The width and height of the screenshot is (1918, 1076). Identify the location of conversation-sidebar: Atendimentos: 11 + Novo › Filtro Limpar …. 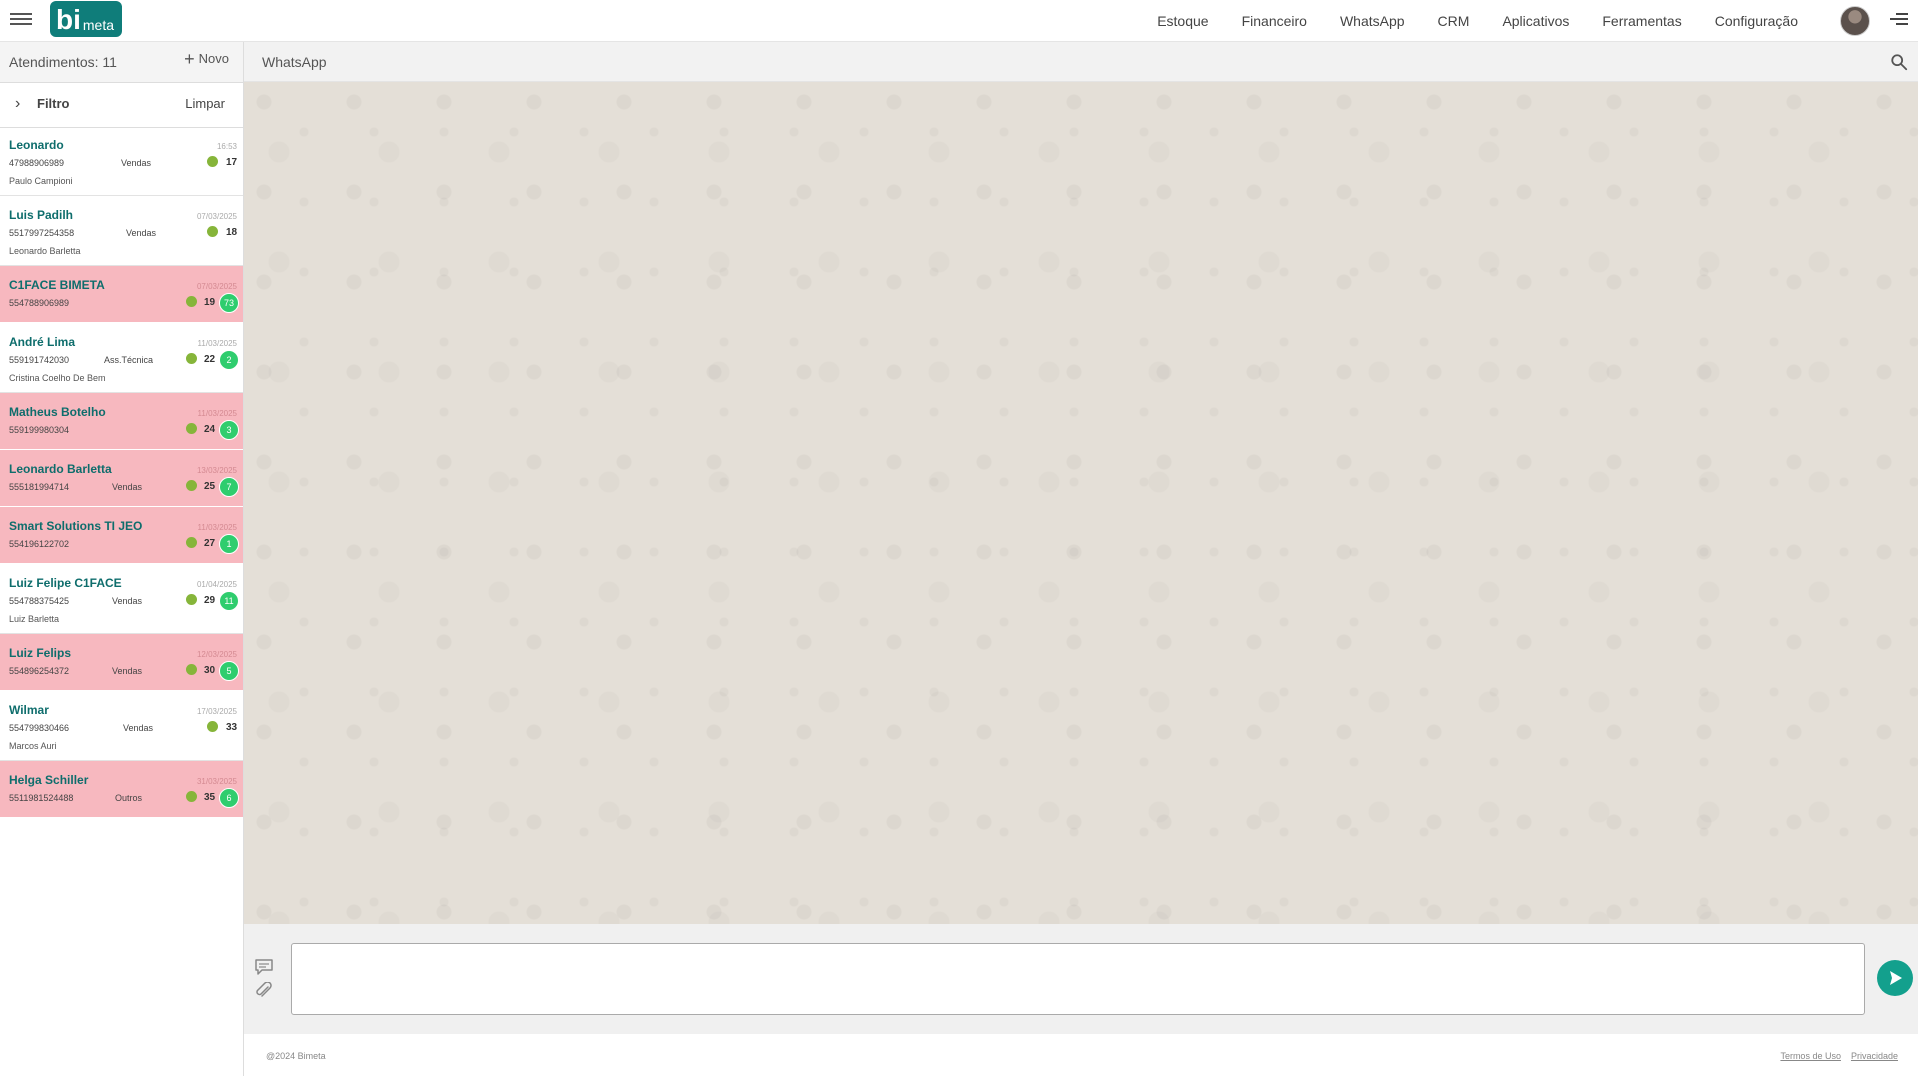
(122, 559).